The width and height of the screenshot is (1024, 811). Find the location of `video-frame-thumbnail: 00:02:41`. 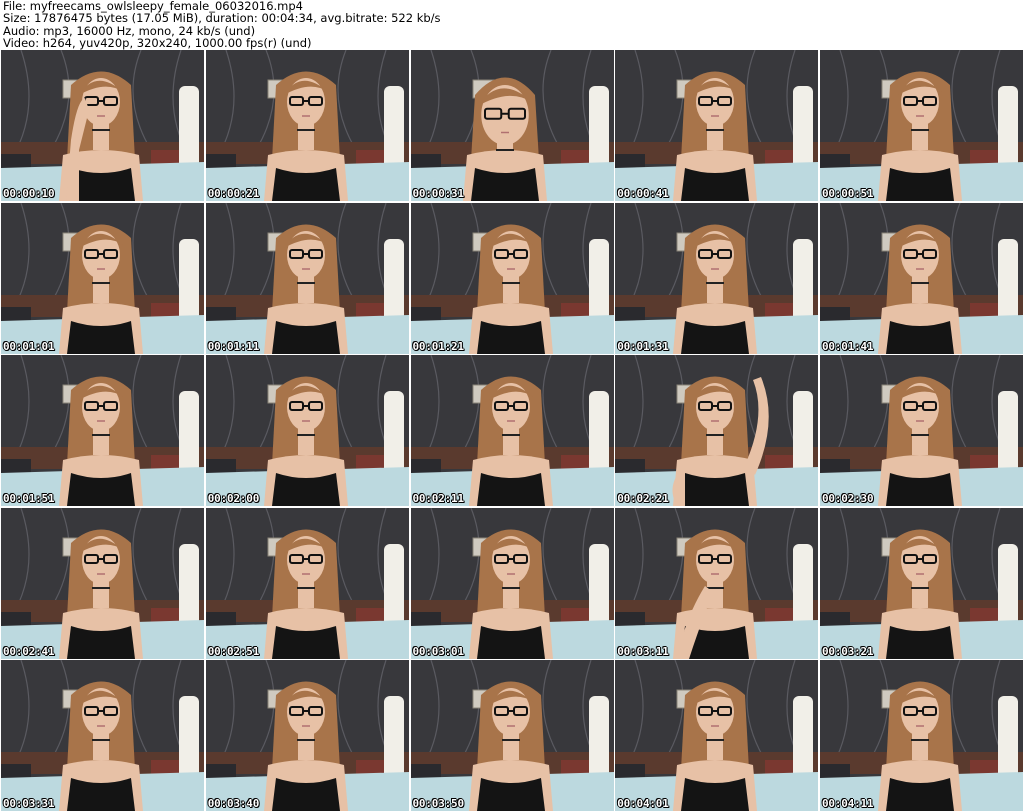

video-frame-thumbnail: 00:02:41 is located at coordinates (102, 583).